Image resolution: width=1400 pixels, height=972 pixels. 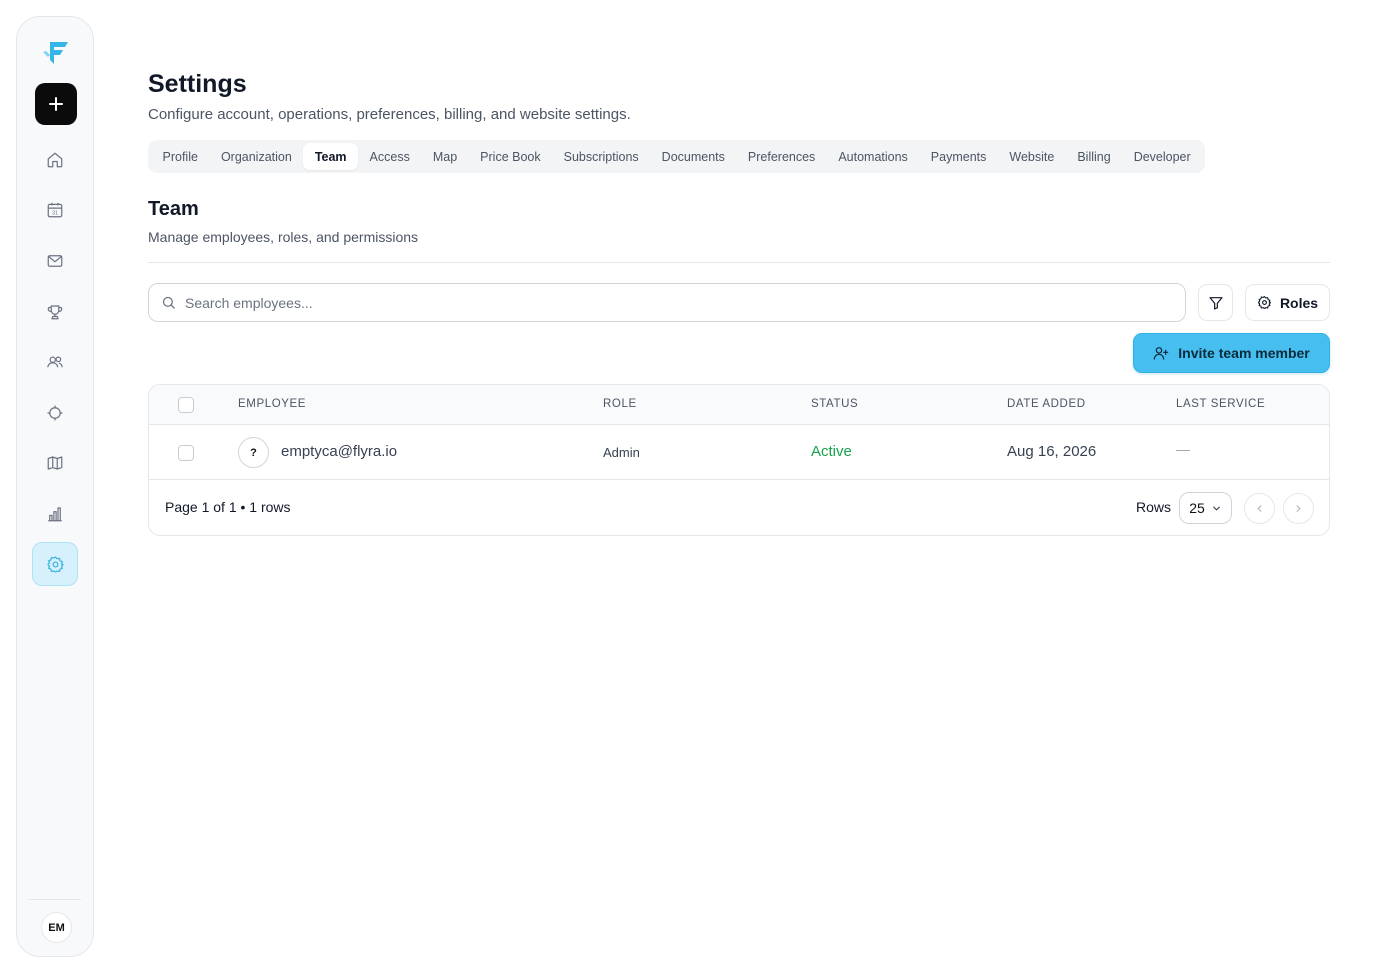 What do you see at coordinates (1183, 449) in the screenshot?
I see `last-service: —` at bounding box center [1183, 449].